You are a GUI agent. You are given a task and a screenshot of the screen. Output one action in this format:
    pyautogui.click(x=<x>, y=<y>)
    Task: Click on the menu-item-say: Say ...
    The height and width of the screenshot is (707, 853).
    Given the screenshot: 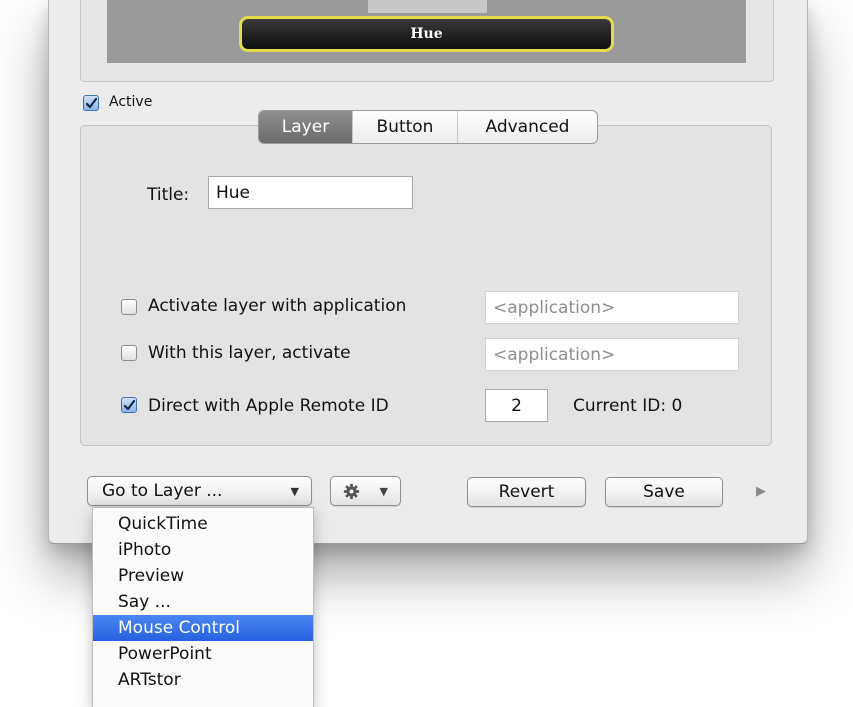 What is the action you would take?
    pyautogui.click(x=203, y=602)
    